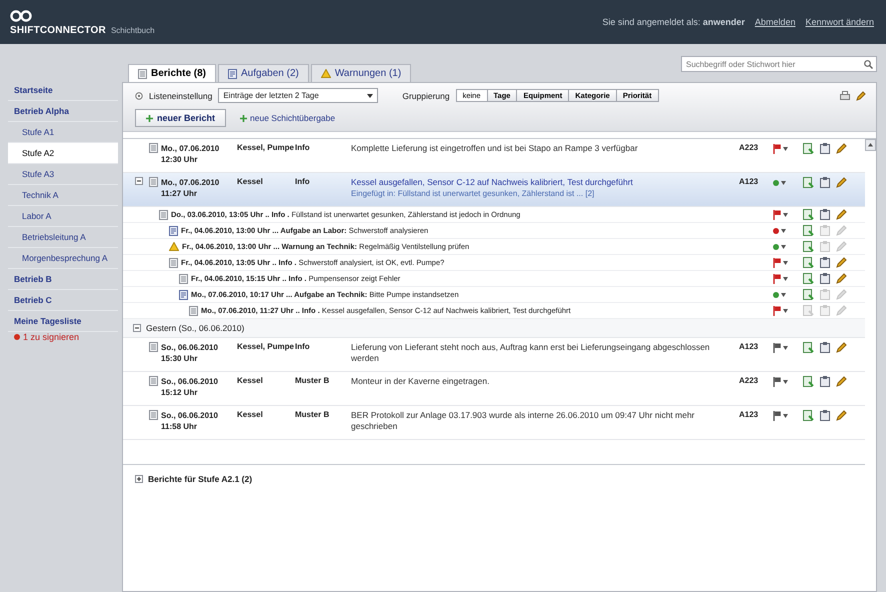  What do you see at coordinates (868, 64) in the screenshot?
I see `search-icon` at bounding box center [868, 64].